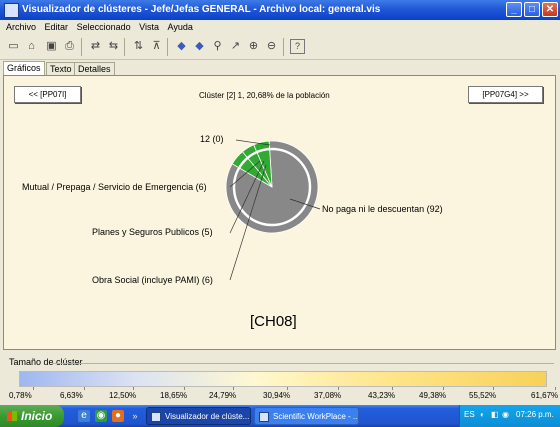 The height and width of the screenshot is (427, 560). What do you see at coordinates (235, 46) in the screenshot?
I see `chart-icon: ↗` at bounding box center [235, 46].